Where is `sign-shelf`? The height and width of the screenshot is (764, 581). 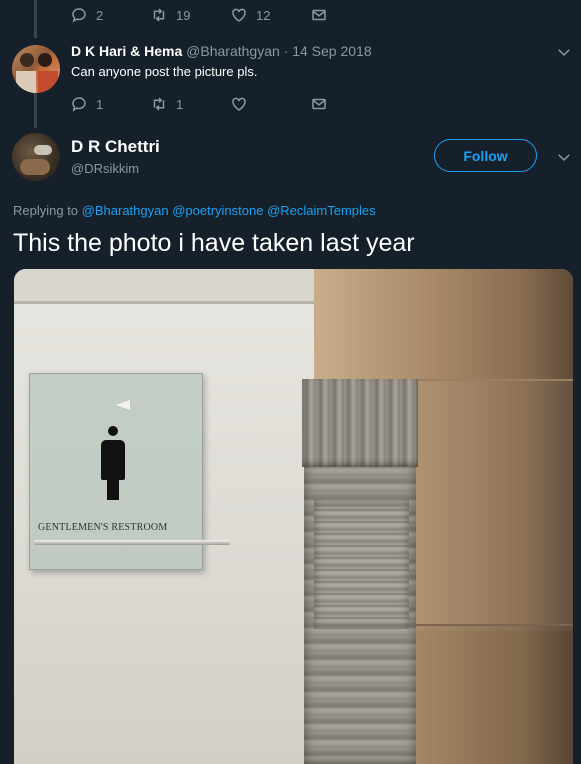 sign-shelf is located at coordinates (132, 542).